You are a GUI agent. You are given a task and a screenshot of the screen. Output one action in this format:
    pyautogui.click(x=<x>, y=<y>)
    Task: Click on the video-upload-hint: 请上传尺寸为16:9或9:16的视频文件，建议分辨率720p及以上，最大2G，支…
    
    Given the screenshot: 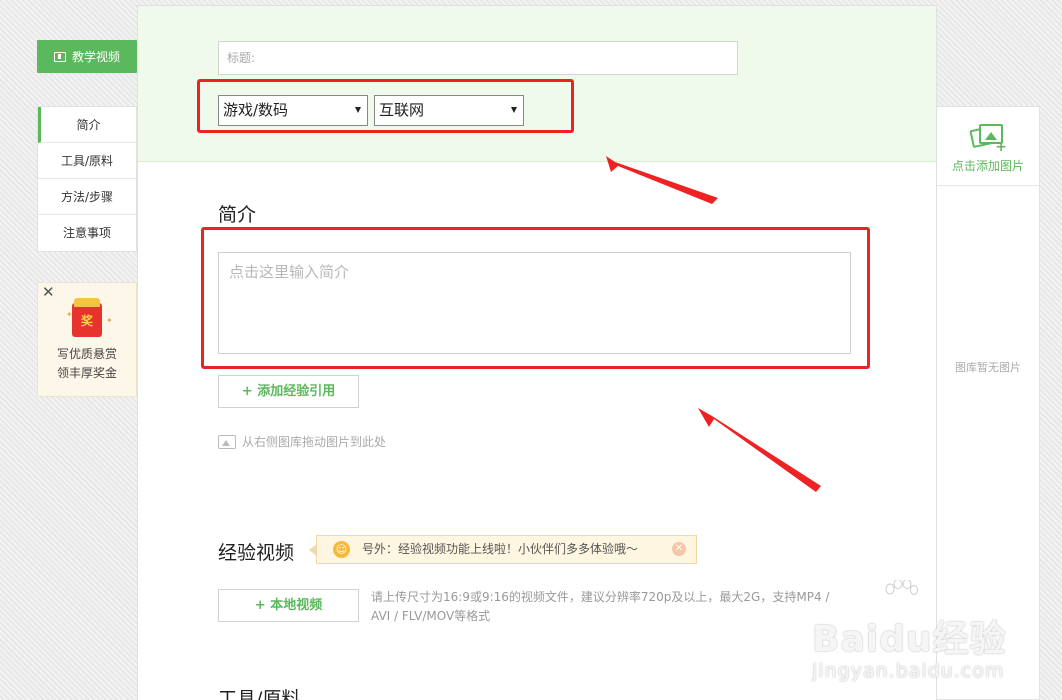 What is the action you would take?
    pyautogui.click(x=600, y=606)
    